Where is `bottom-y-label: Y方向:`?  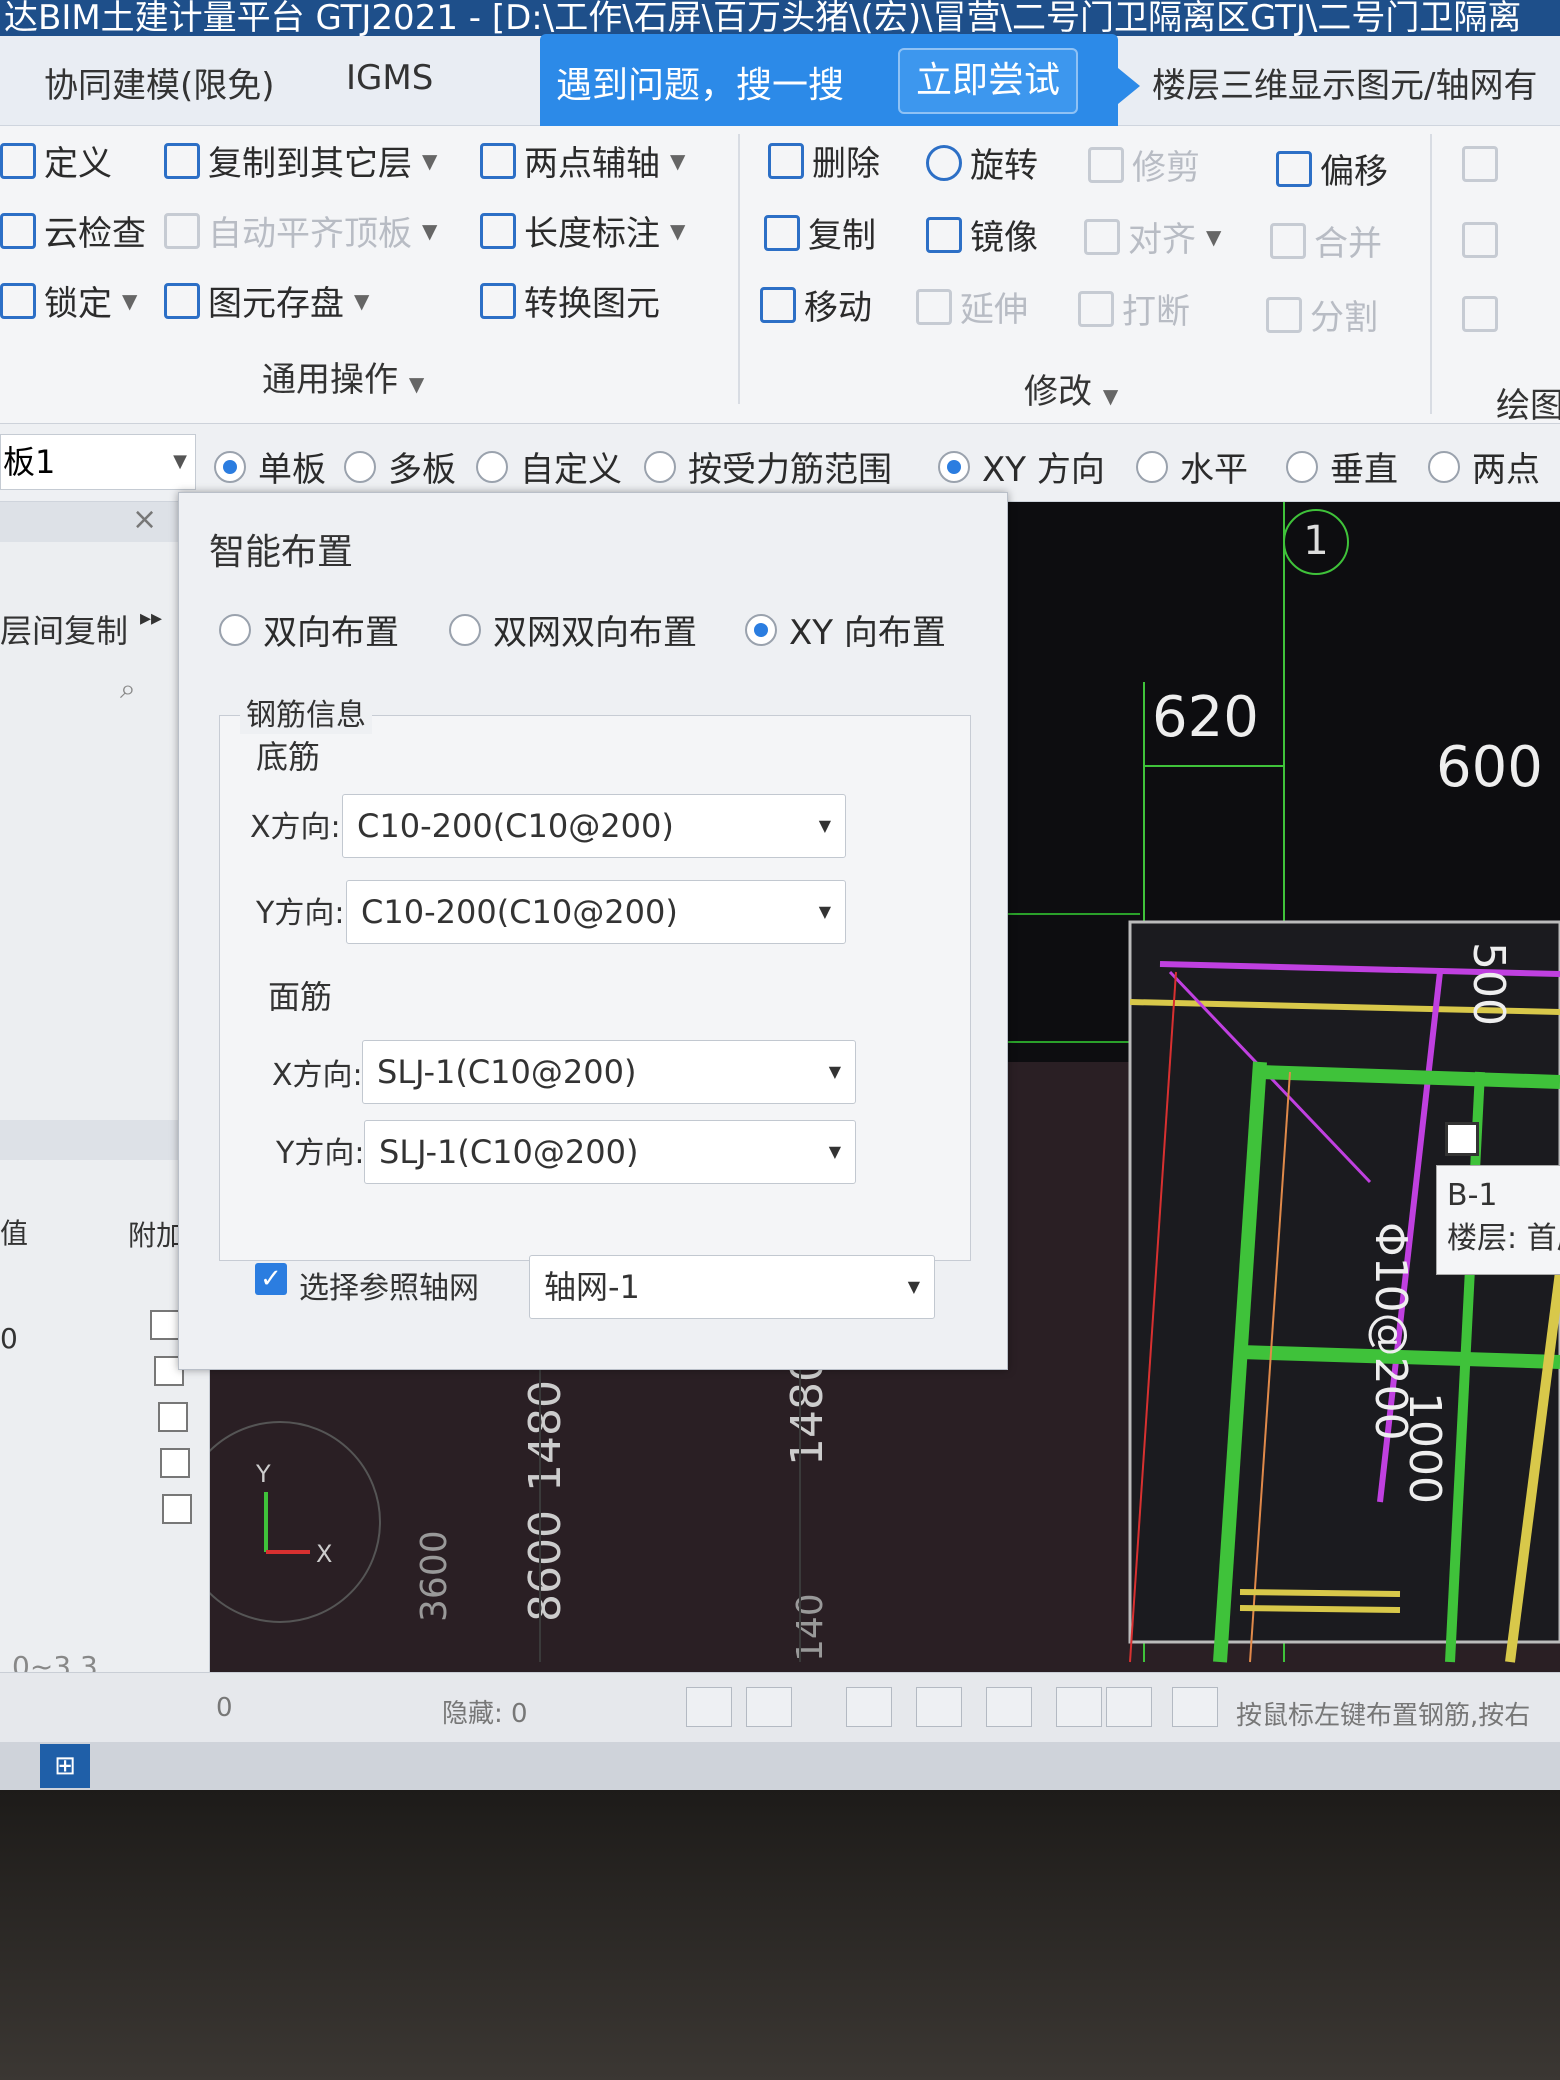
bottom-y-label: Y方向: is located at coordinates (300, 913).